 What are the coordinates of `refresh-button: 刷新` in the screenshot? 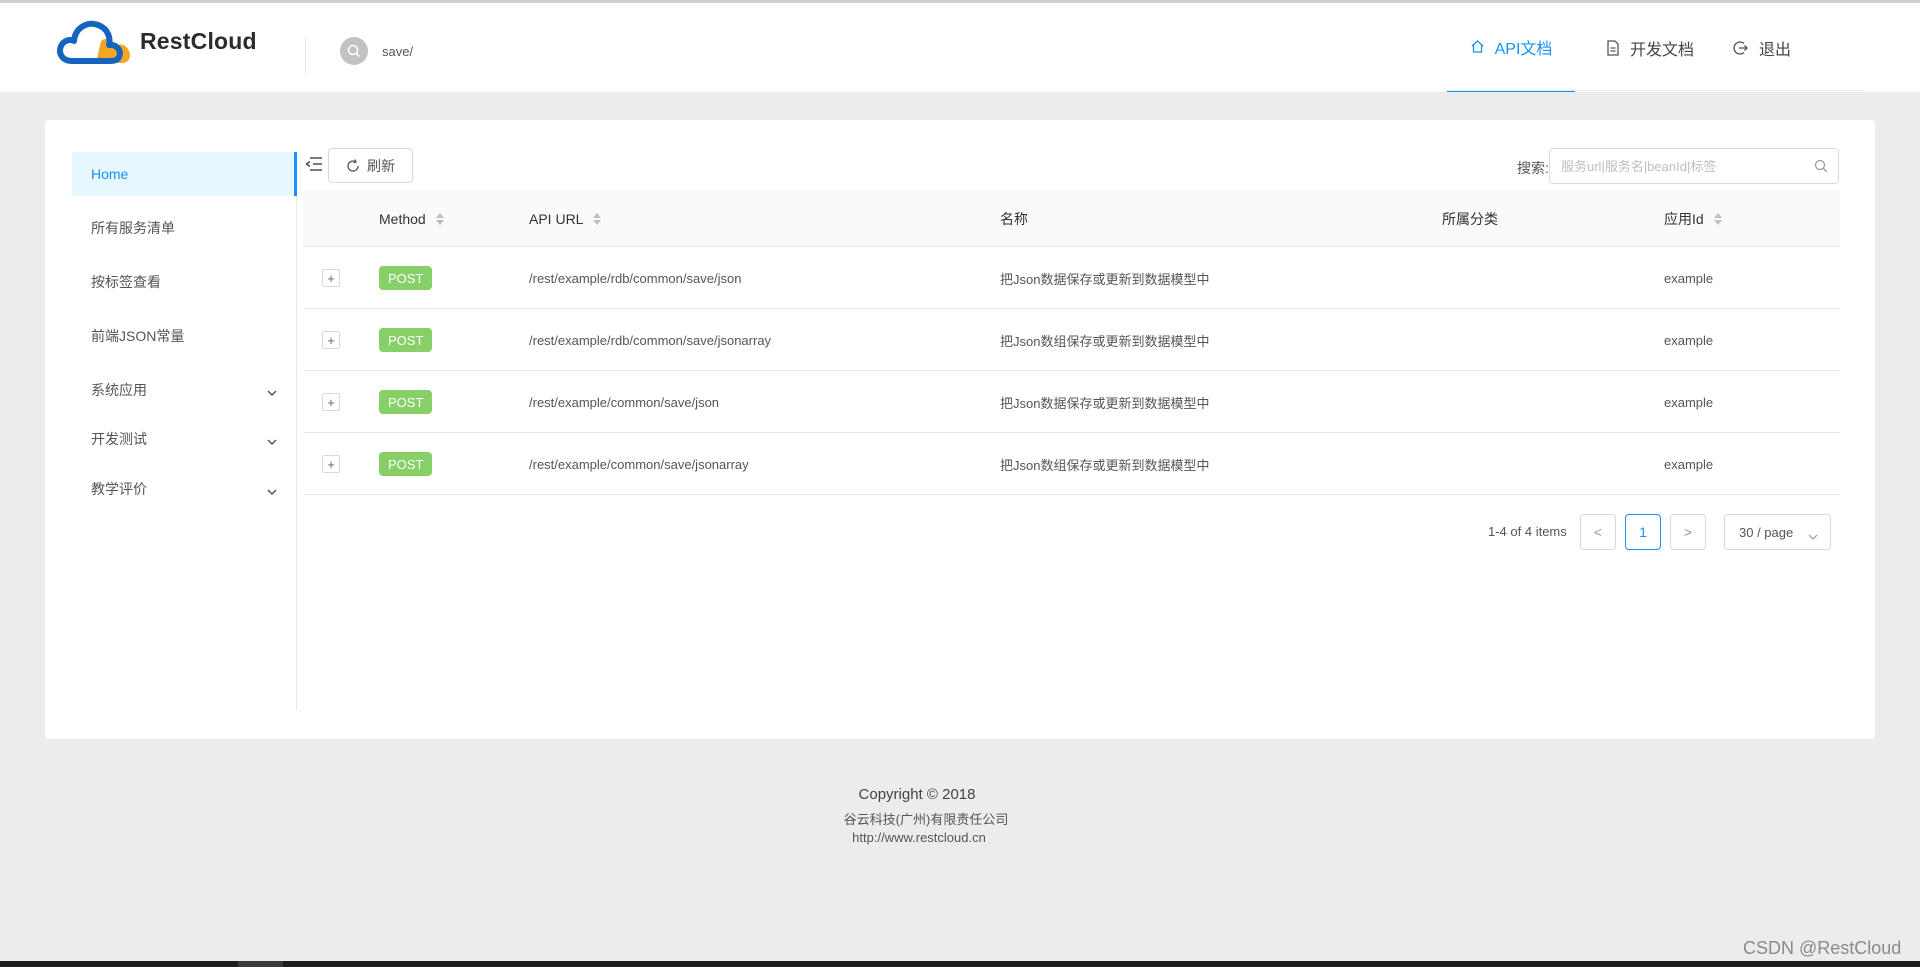 It's located at (370, 165).